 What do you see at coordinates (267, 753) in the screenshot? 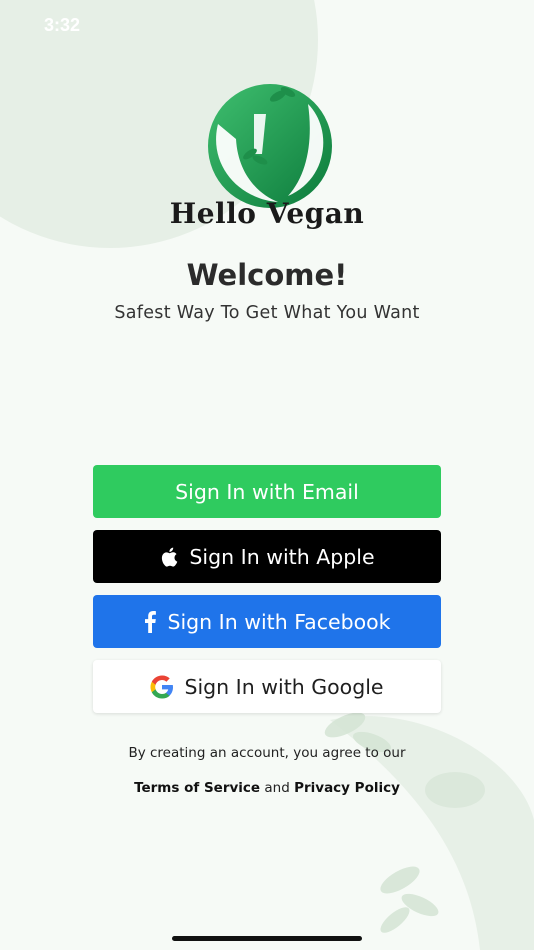
I see `legal-text: By creating an account, you agree to our` at bounding box center [267, 753].